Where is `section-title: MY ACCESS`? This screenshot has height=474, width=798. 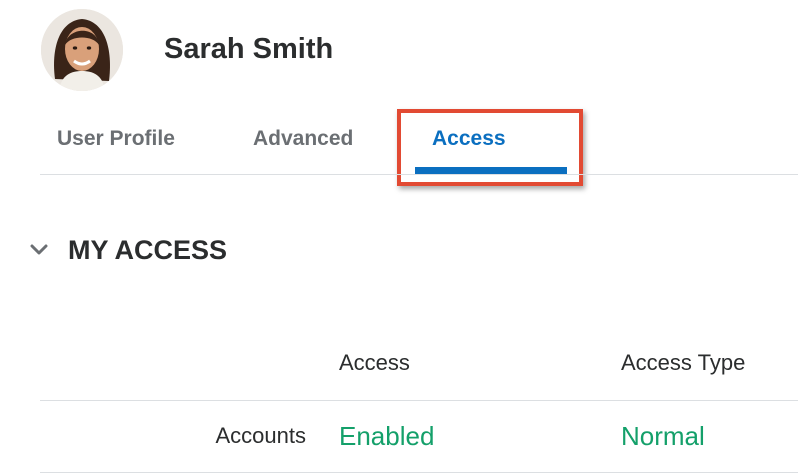
section-title: MY ACCESS is located at coordinates (148, 249).